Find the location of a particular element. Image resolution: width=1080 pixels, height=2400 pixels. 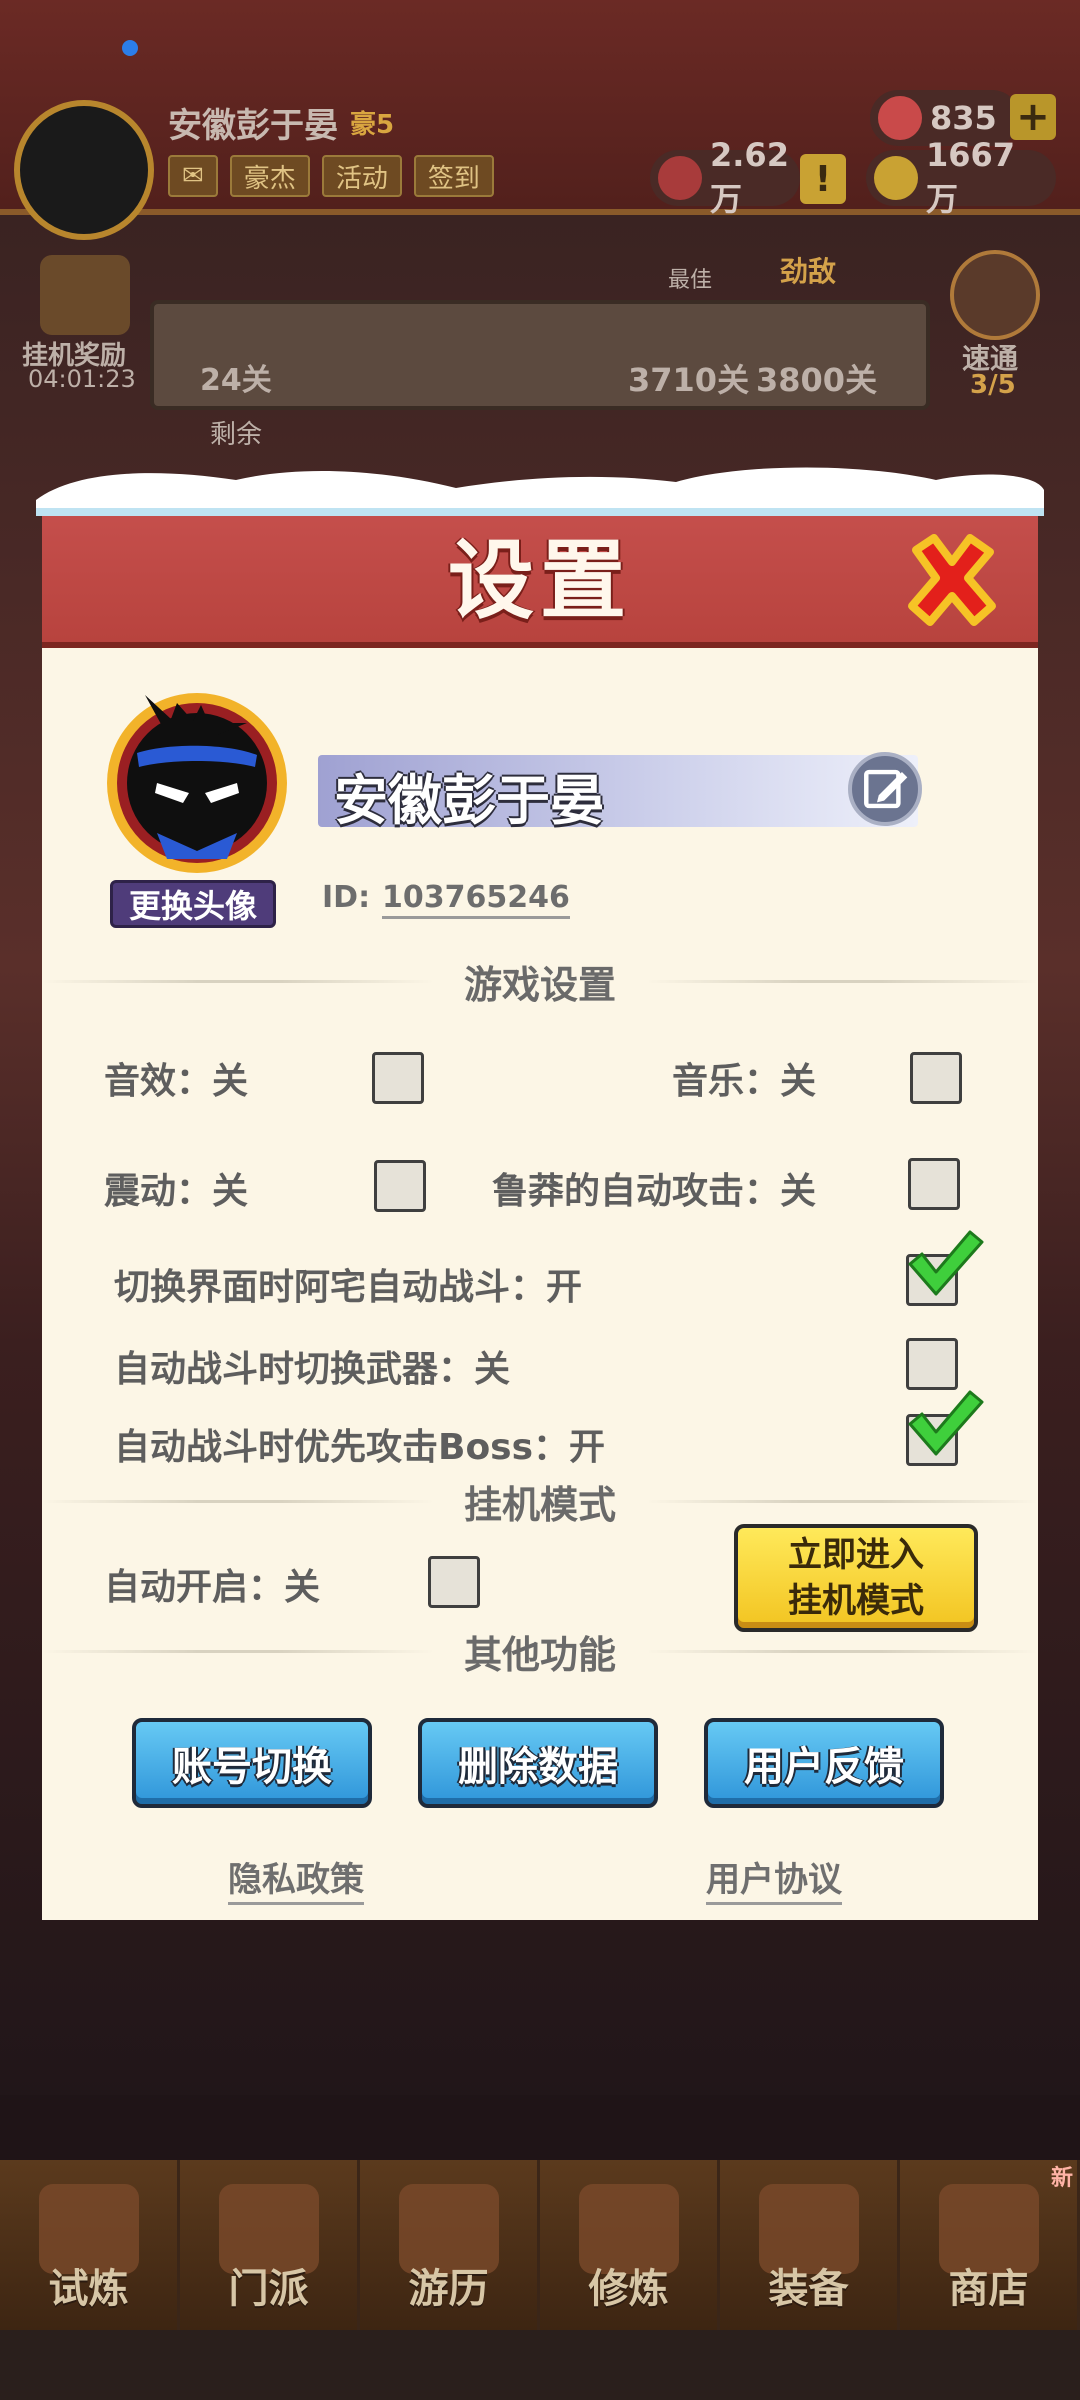

feedback-button: 用户反馈 is located at coordinates (824, 1763).